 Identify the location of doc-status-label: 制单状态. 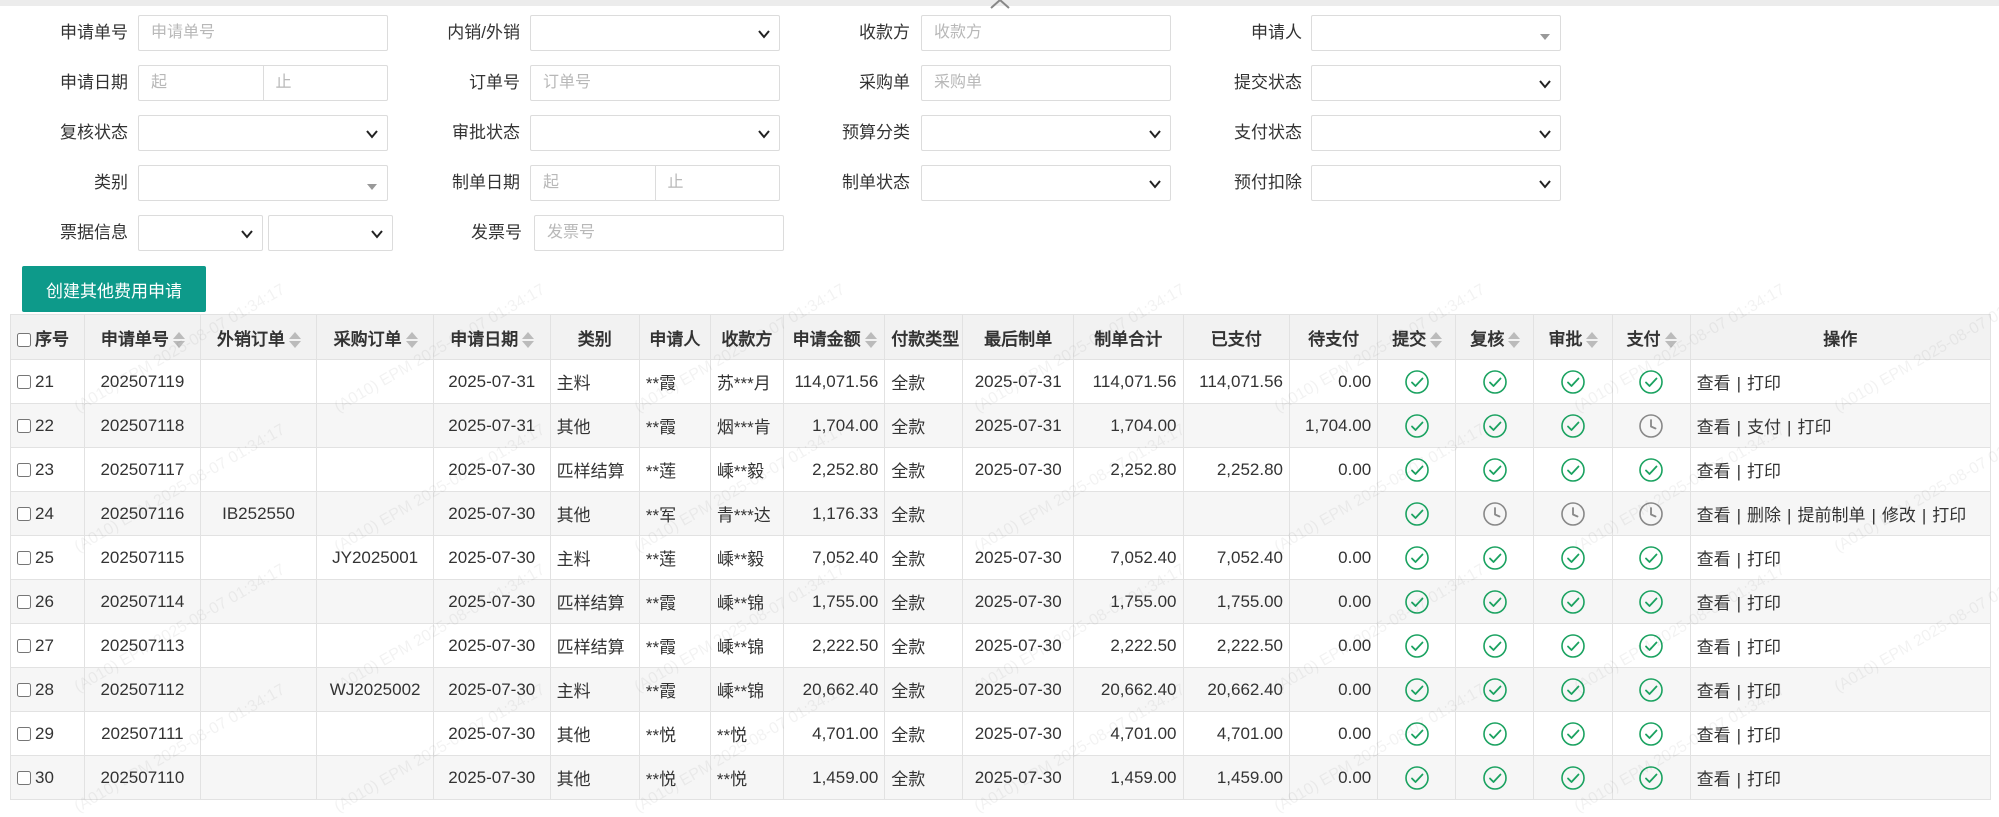
(876, 182).